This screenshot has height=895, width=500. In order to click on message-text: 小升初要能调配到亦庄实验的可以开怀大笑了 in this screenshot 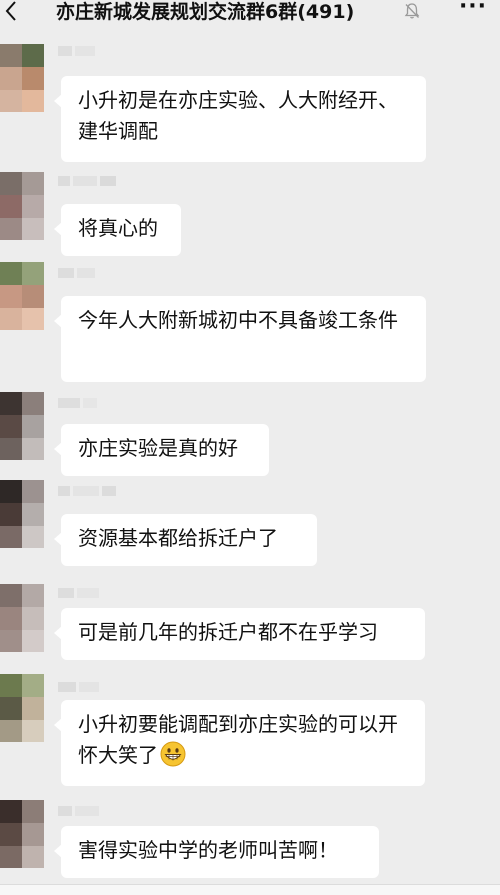, I will do `click(238, 739)`.